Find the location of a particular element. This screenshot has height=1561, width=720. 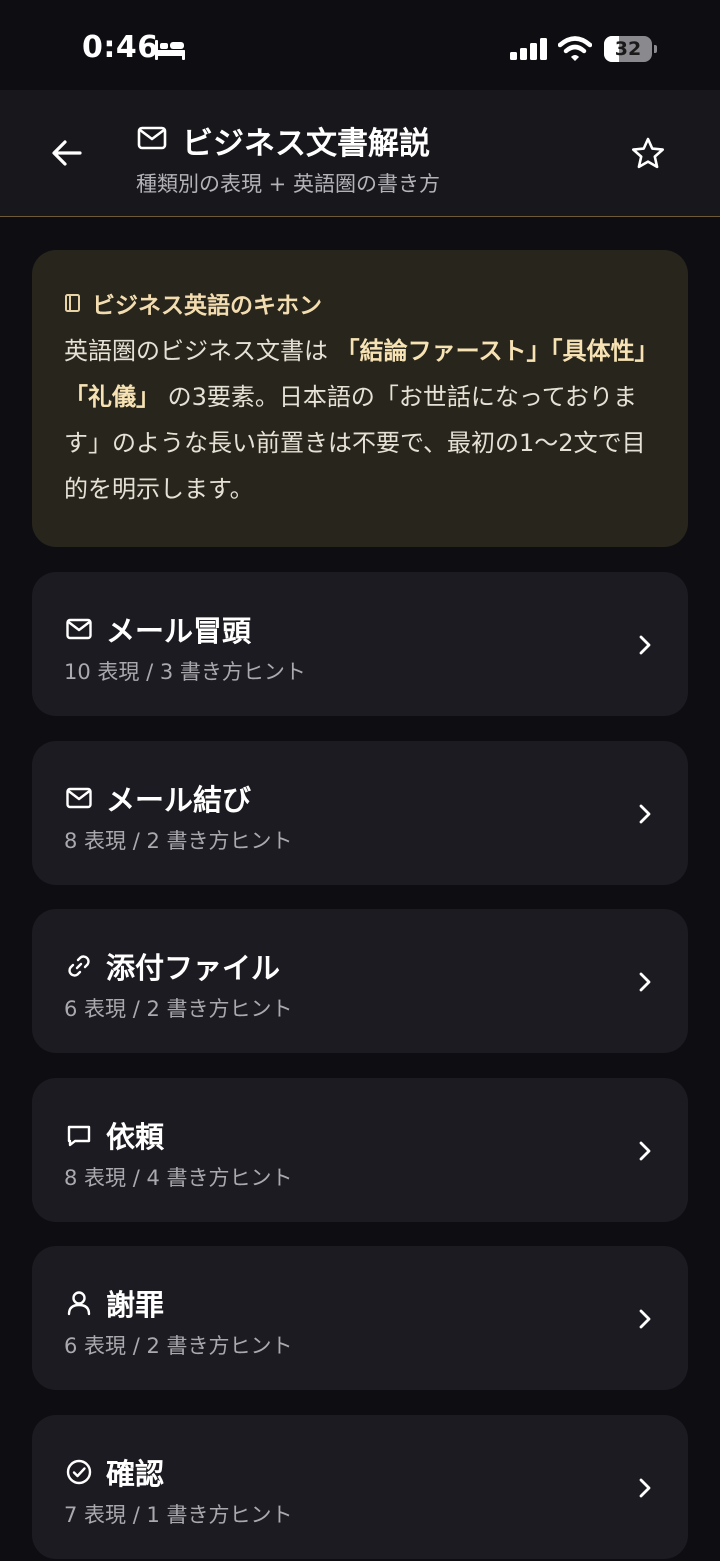

category-card-apology: 謝罪 6 表現 / 2 書き方ヒント is located at coordinates (360, 1318).